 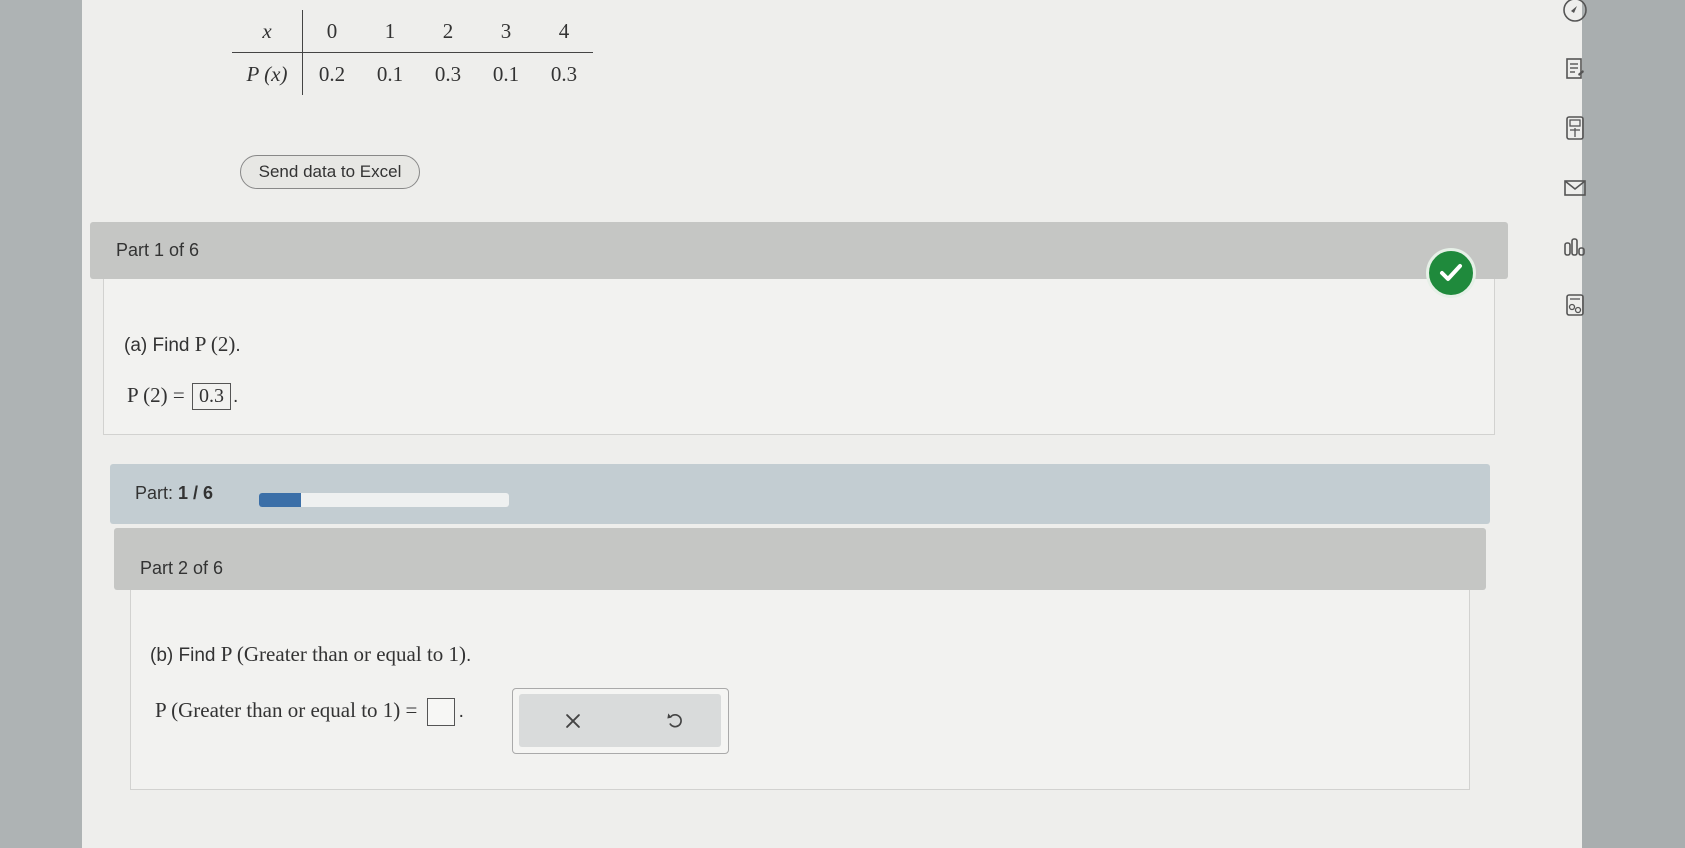 I want to click on part2-answer: P (Greater than or equal to 1) = ., so click(x=309, y=712).